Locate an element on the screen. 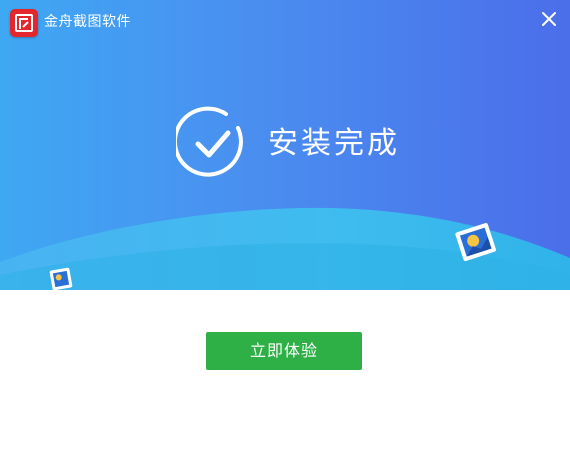 Image resolution: width=570 pixels, height=456 pixels. title-bar: 金舟截图软件 is located at coordinates (285, 20).